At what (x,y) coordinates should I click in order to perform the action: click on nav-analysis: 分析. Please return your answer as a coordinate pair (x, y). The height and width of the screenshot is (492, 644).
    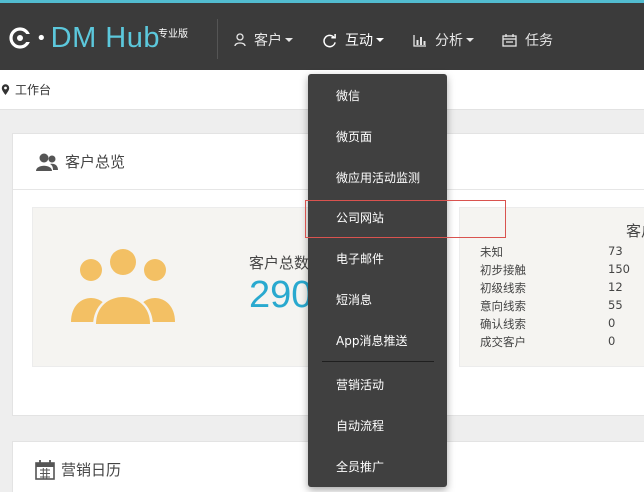
    Looking at the image, I should click on (443, 40).